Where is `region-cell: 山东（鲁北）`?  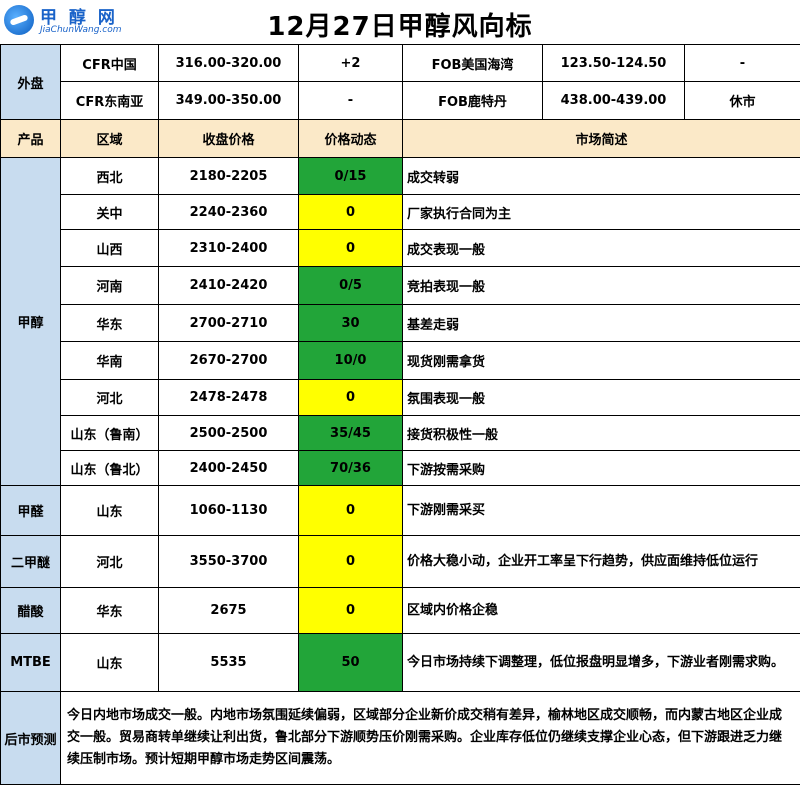
region-cell: 山东（鲁北） is located at coordinates (109, 468).